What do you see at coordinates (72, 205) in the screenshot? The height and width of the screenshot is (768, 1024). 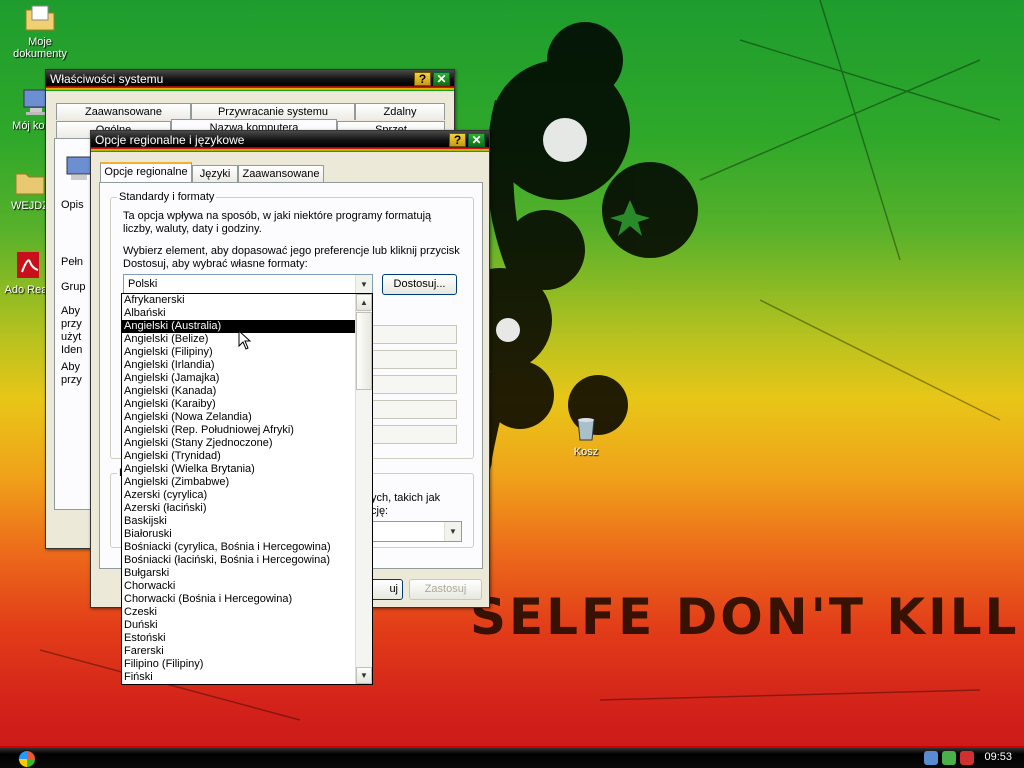 I see `label-opis: Opis` at bounding box center [72, 205].